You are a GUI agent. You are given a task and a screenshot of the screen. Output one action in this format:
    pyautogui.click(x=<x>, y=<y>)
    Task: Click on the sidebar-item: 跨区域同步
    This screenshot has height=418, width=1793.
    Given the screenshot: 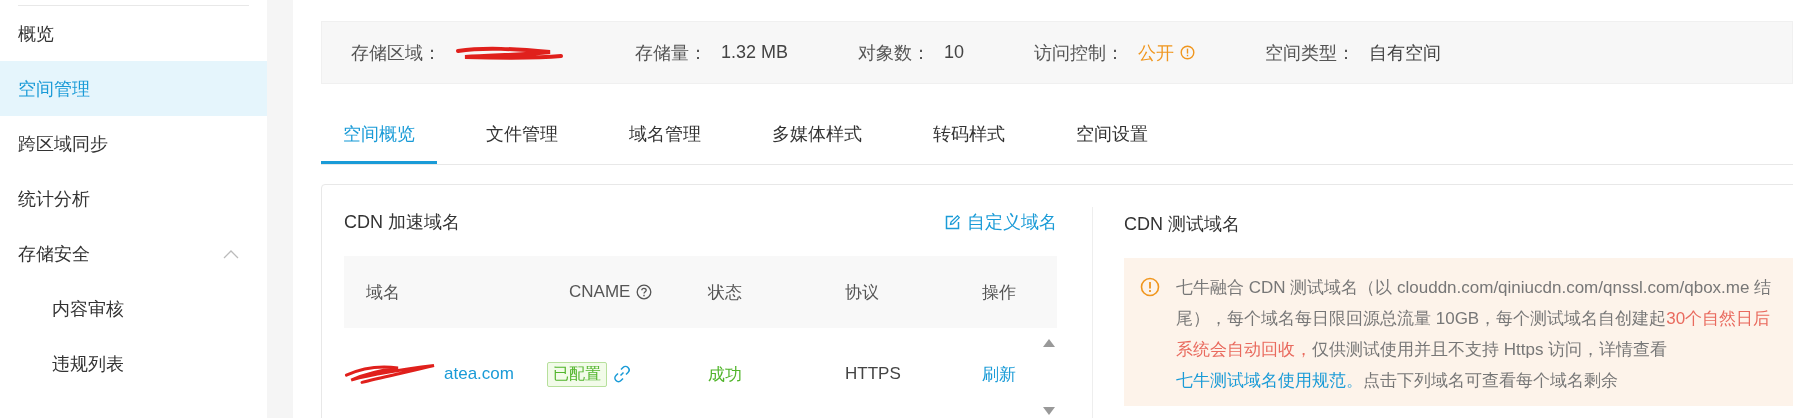 What is the action you would take?
    pyautogui.click(x=133, y=143)
    